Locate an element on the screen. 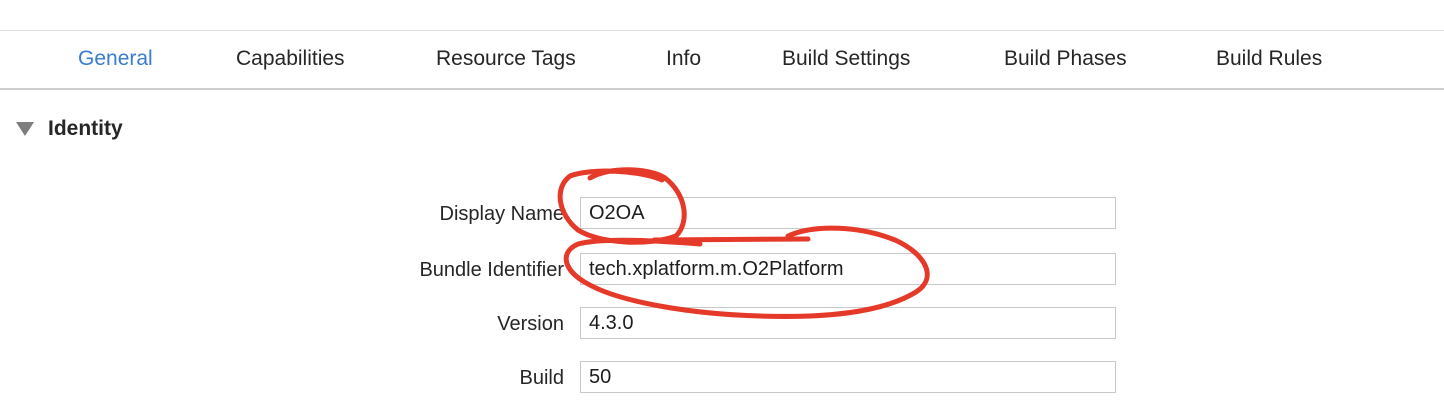  disclosure-triangle-icon is located at coordinates (25, 129).